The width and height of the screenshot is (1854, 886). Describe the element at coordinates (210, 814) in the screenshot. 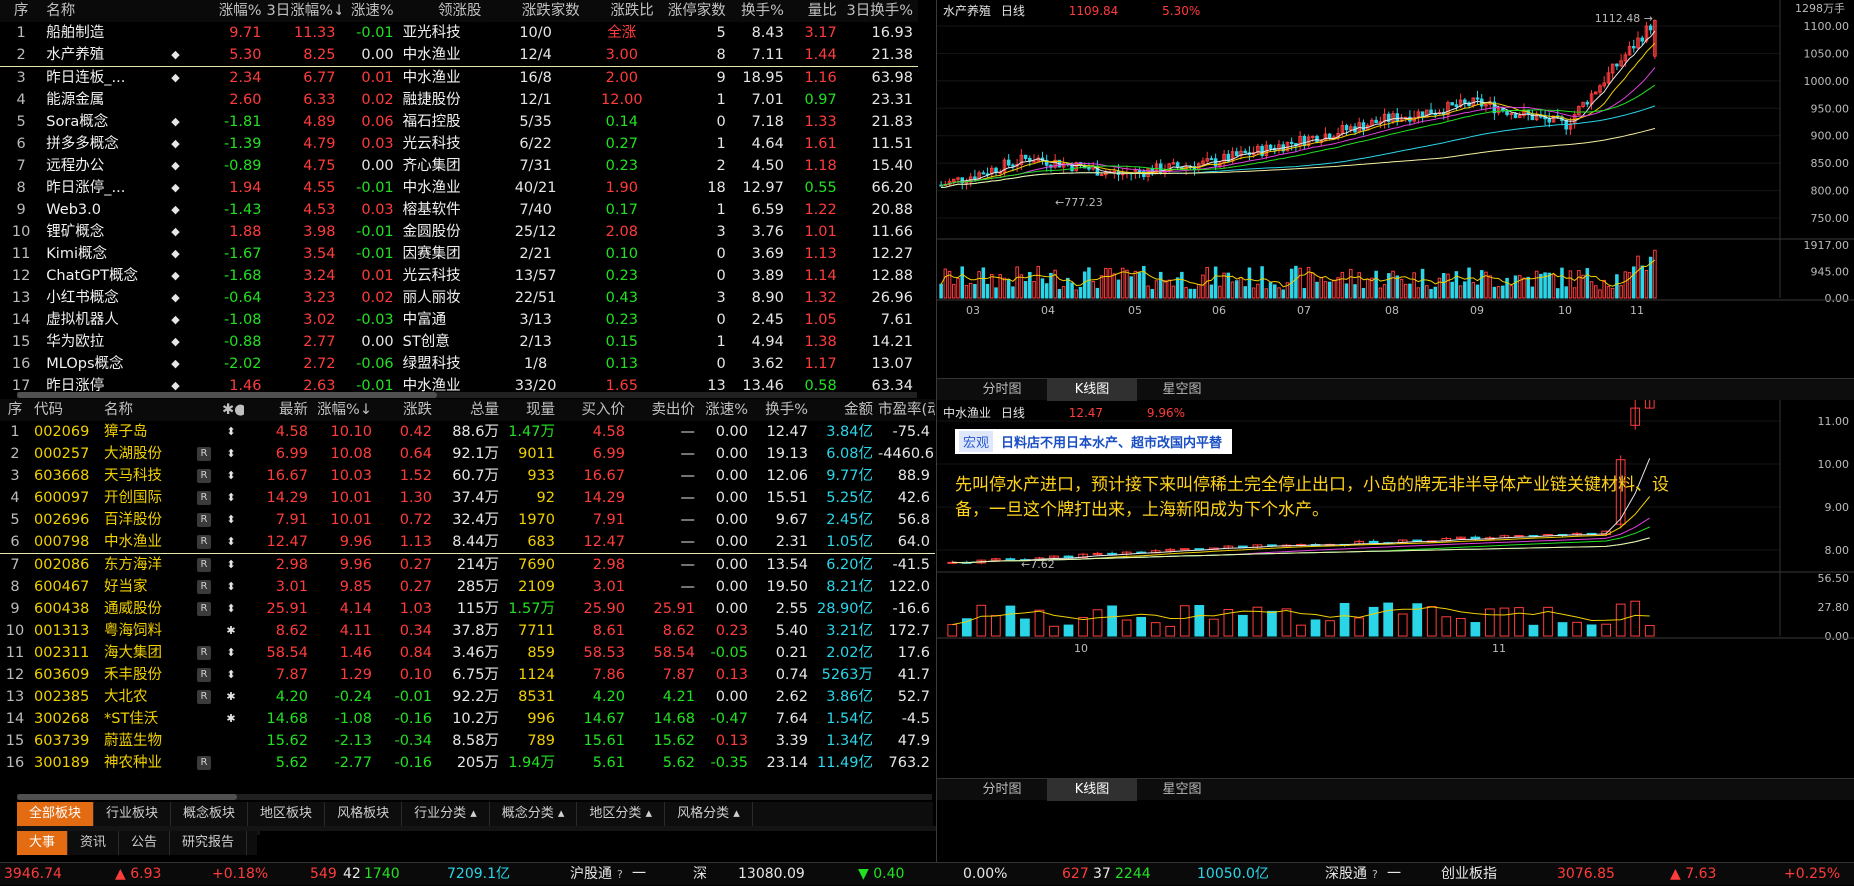

I see `tab-2: 概念板块` at that location.